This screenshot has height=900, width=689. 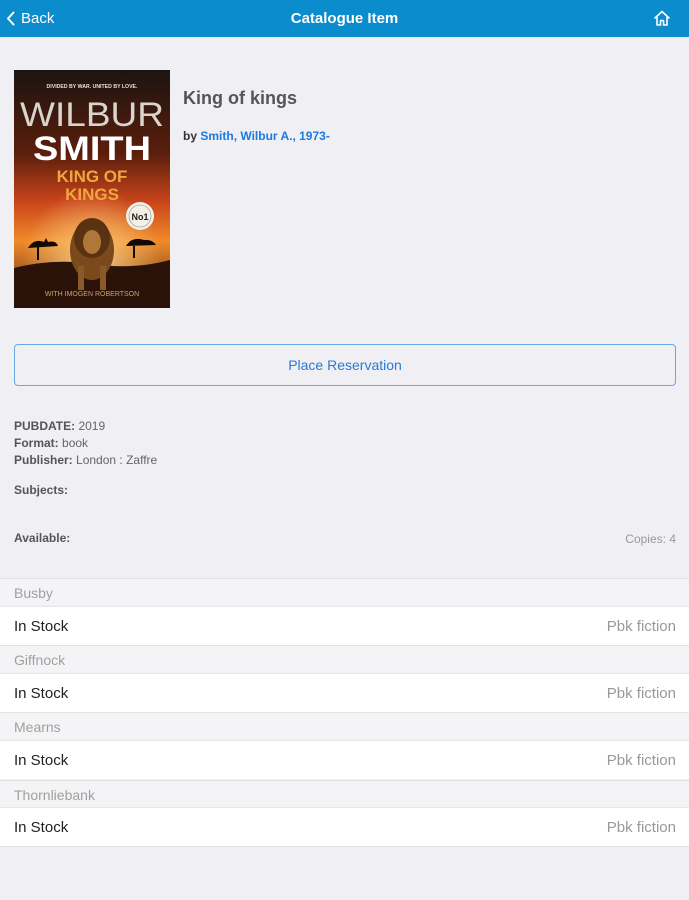 What do you see at coordinates (40, 660) in the screenshot?
I see `branch-name: Giffnock` at bounding box center [40, 660].